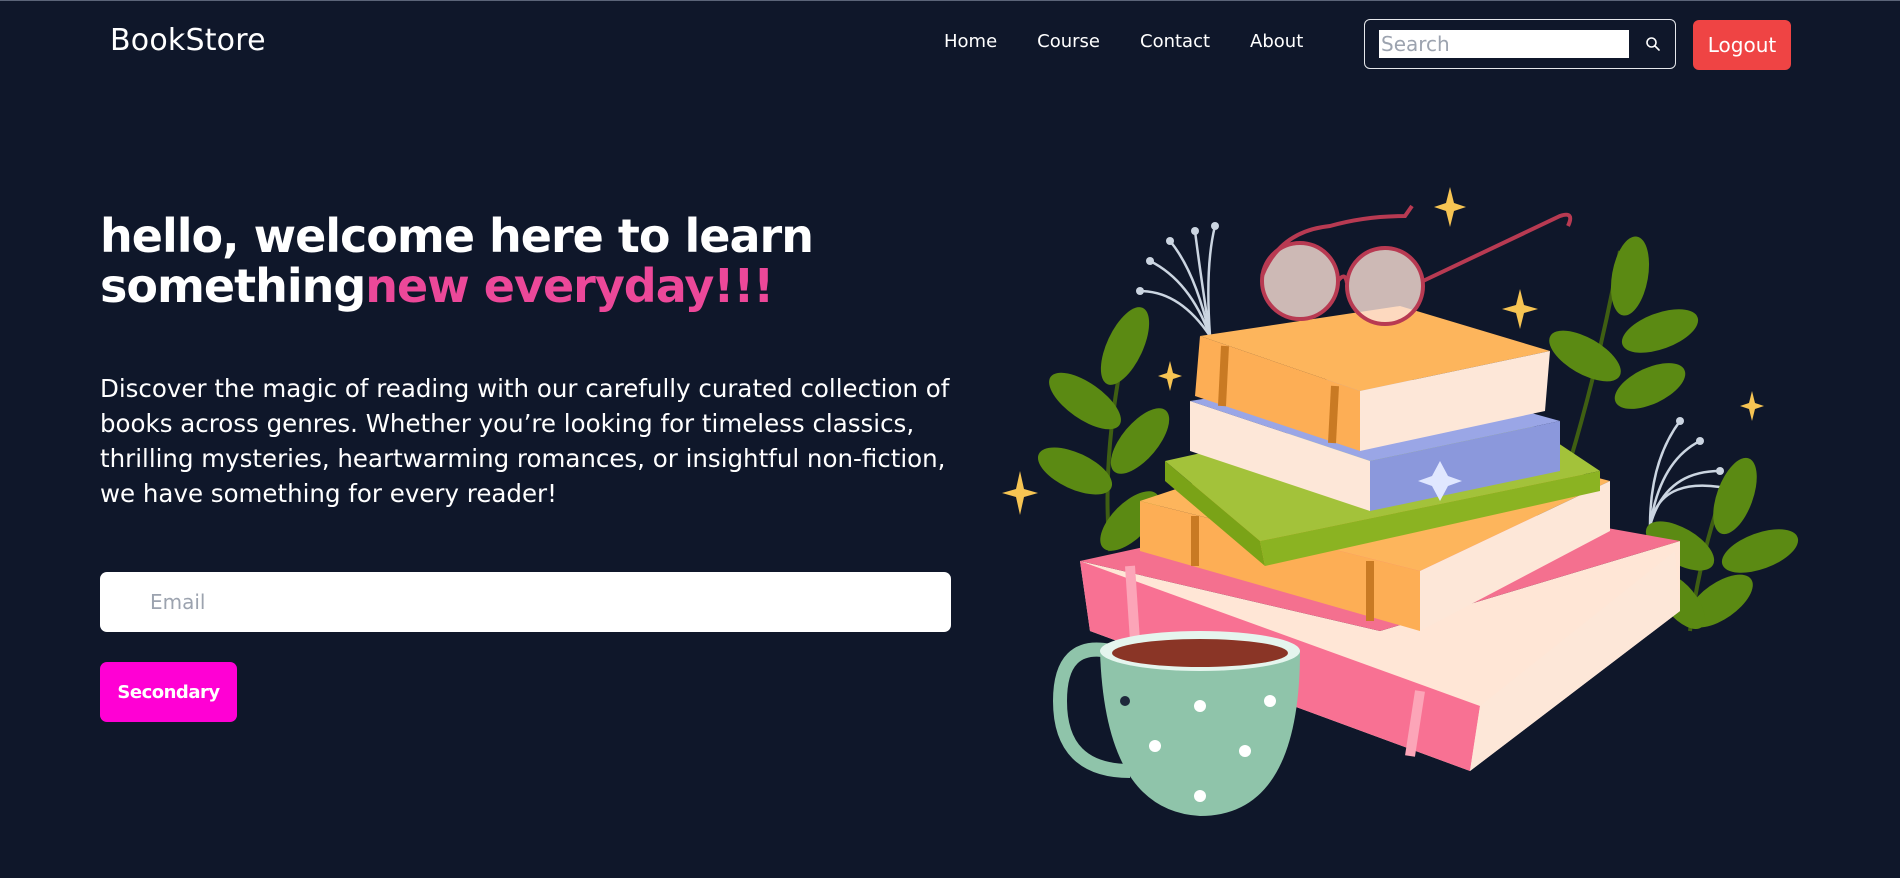  What do you see at coordinates (188, 40) in the screenshot?
I see `brand-logo: BookStore` at bounding box center [188, 40].